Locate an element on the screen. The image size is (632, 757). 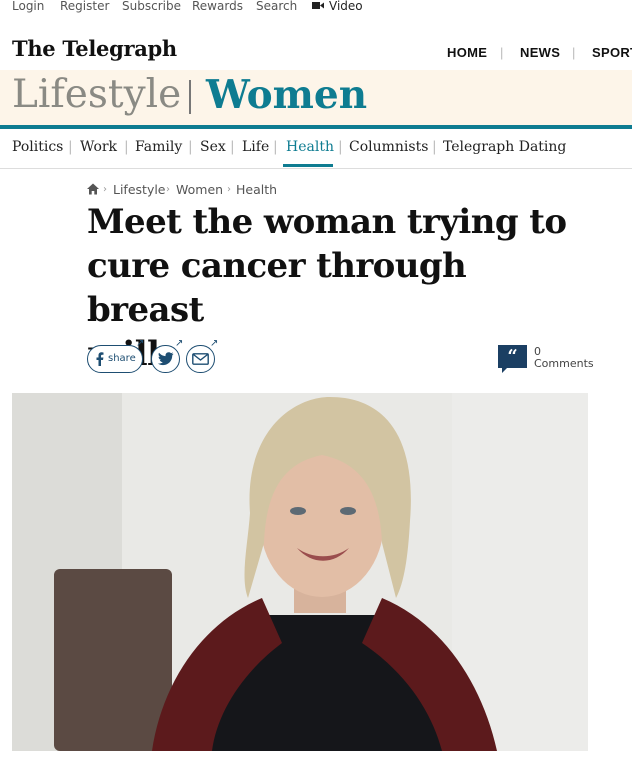
facebook-share-label: share is located at coordinates (122, 358).